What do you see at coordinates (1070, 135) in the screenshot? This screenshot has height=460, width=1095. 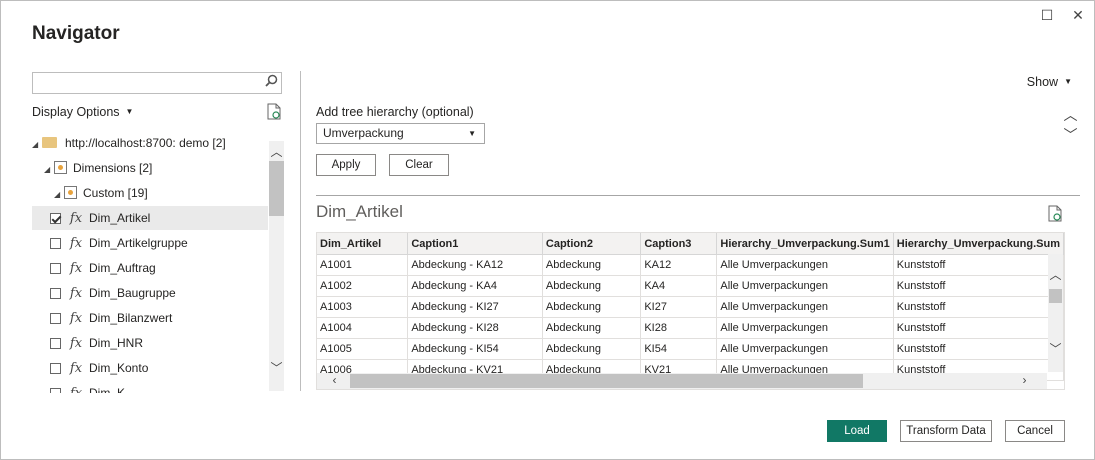 I see `settings-scroll-down-icon: ﹀` at bounding box center [1070, 135].